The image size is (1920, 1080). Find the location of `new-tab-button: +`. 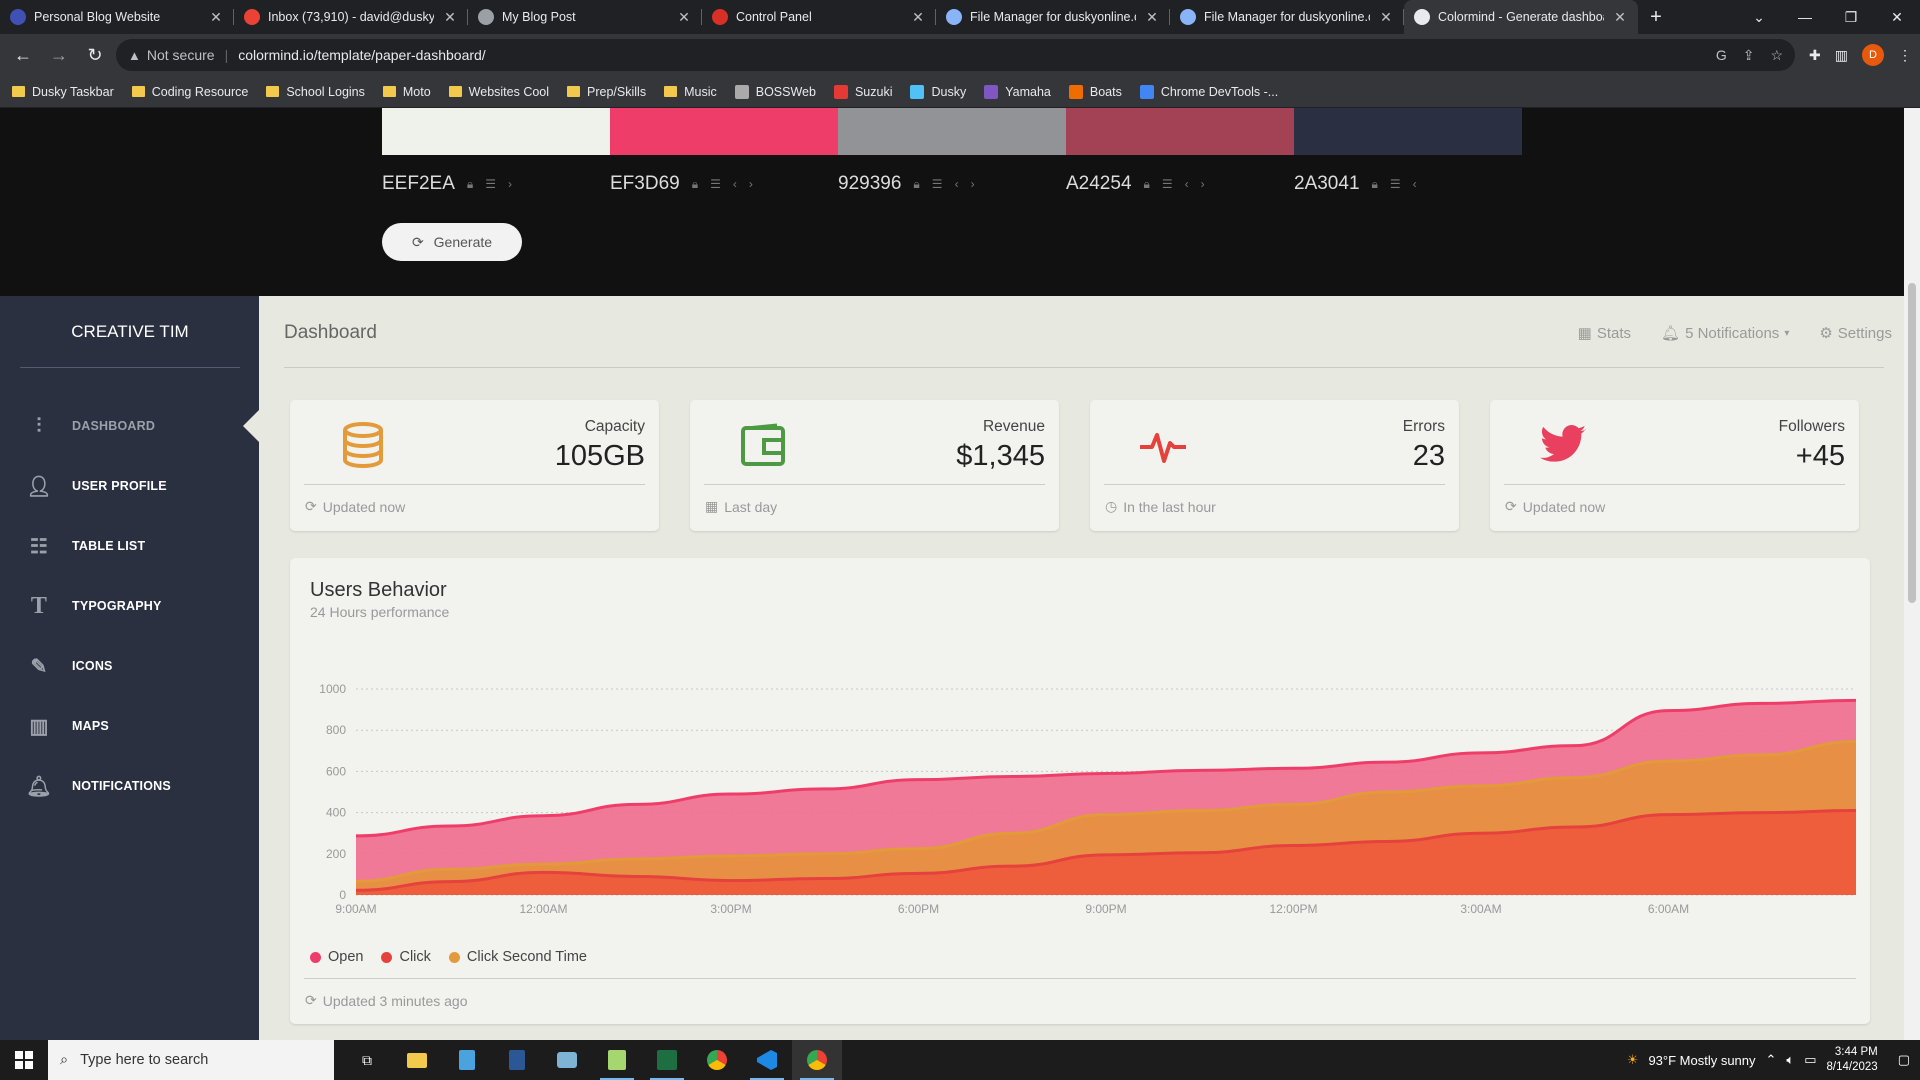

new-tab-button: + is located at coordinates (1656, 17).